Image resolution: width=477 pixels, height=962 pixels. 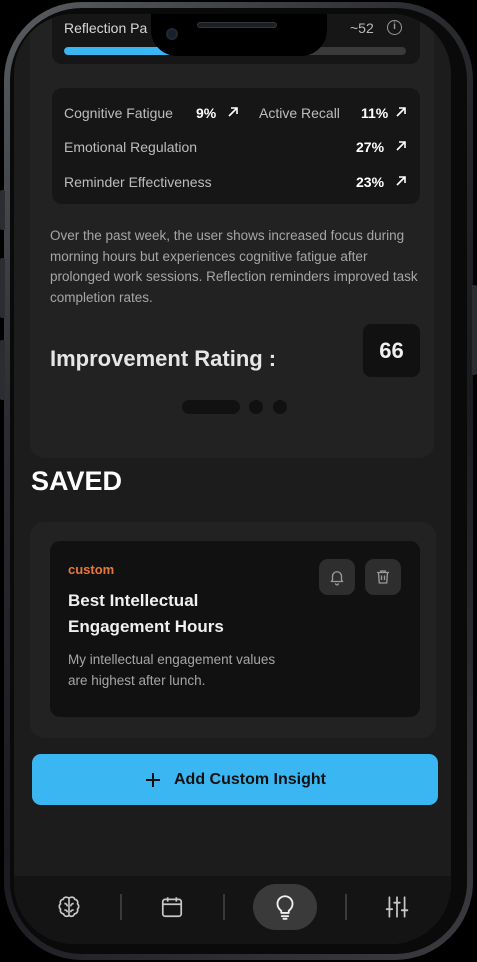 What do you see at coordinates (131, 147) in the screenshot?
I see `metric-label-emotional-regulation: Emotional Regulation` at bounding box center [131, 147].